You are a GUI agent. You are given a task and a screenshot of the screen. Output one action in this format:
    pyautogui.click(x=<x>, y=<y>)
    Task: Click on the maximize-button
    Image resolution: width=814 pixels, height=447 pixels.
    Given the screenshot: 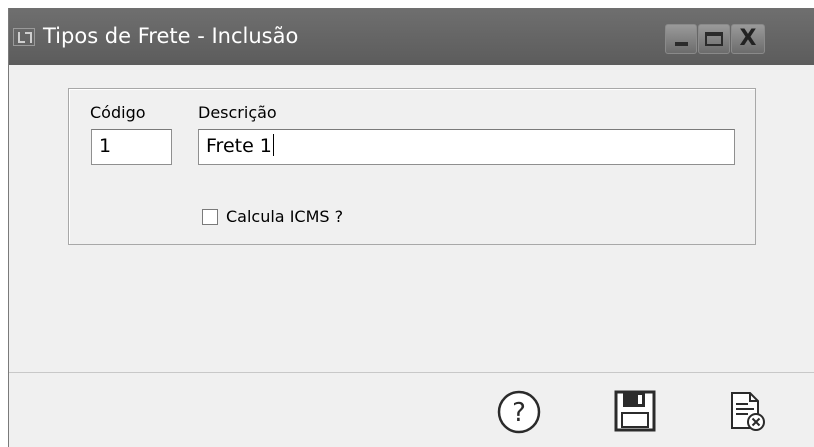 What is the action you would take?
    pyautogui.click(x=714, y=39)
    